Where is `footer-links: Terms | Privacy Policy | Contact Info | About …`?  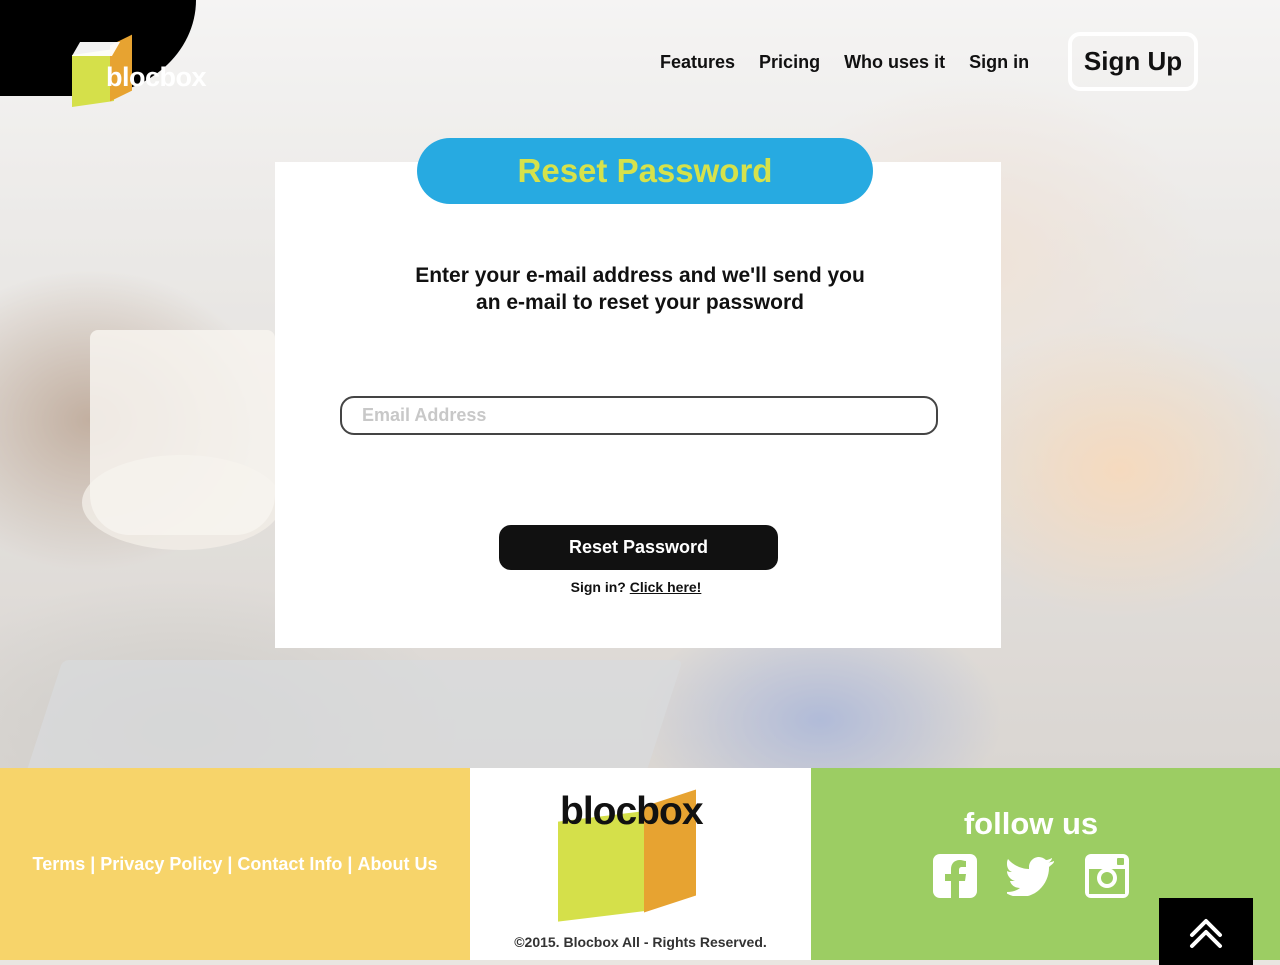
footer-links: Terms | Privacy Policy | Contact Info | About … is located at coordinates (235, 864).